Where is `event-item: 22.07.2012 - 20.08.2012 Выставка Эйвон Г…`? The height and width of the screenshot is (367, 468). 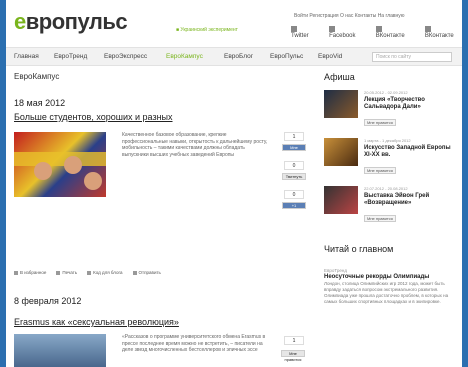
event-item: 22.07.2012 - 20.08.2012 Выставка Эйвон Г… is located at coordinates (391, 206).